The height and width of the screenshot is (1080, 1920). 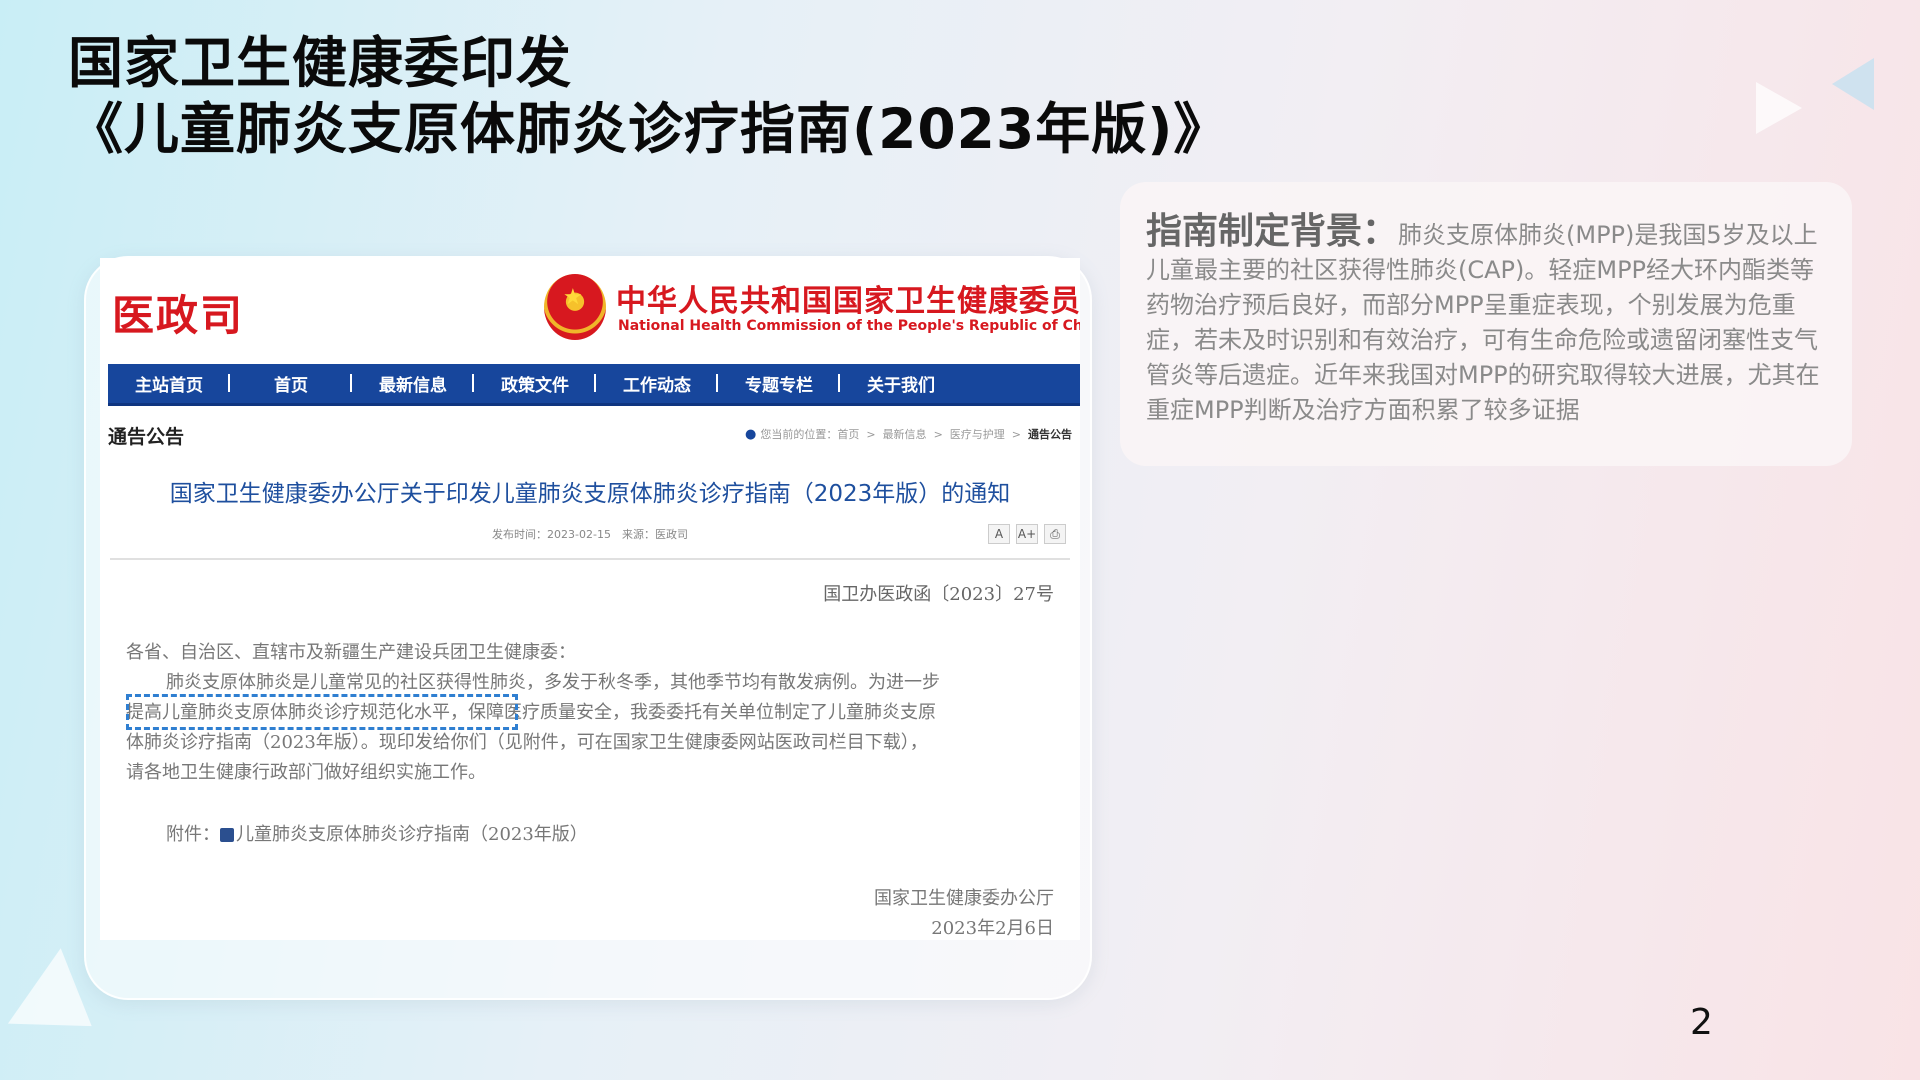 I want to click on breadcrumb-item: 医疗与护理, so click(x=977, y=434).